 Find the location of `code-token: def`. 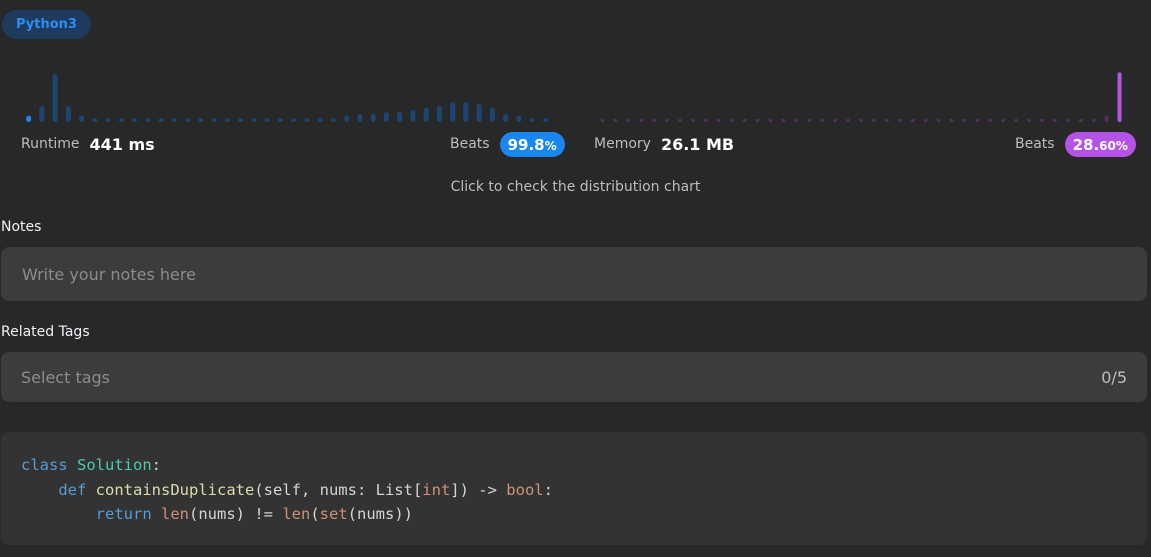

code-token: def is located at coordinates (72, 489).